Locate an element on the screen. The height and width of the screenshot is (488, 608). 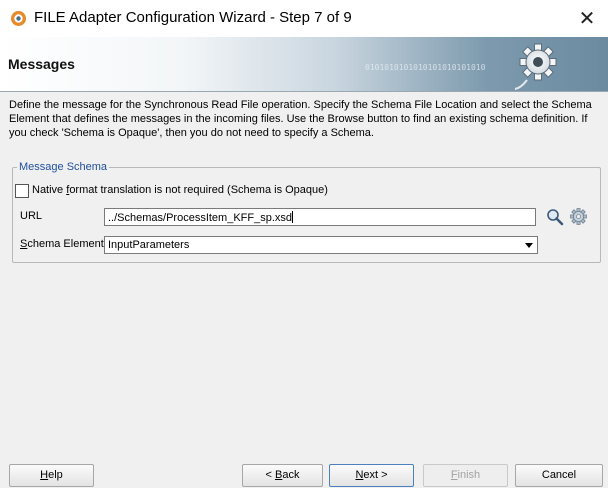
close-icon: ✕ is located at coordinates (587, 19).